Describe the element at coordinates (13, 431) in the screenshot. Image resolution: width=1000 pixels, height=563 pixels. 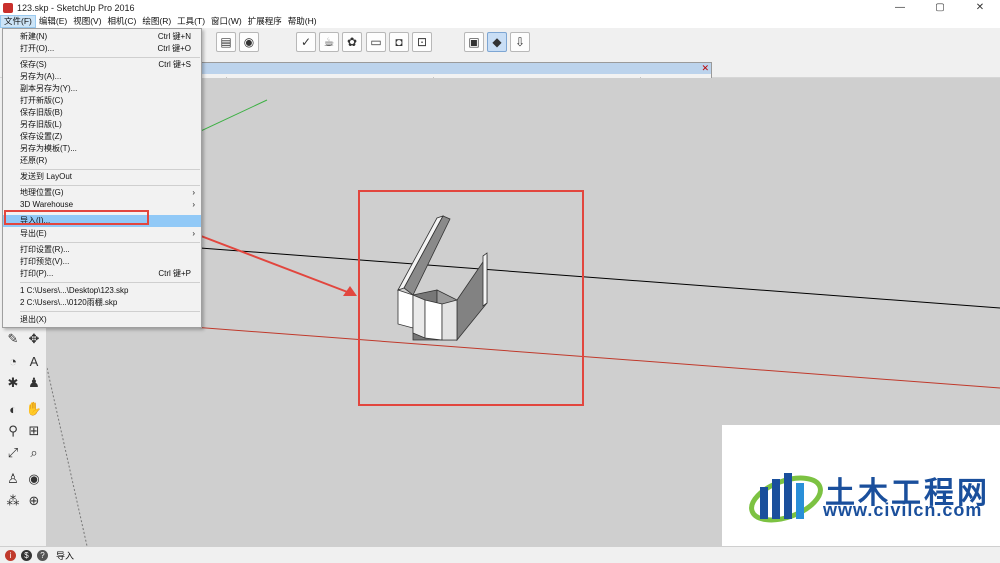
I see `zoom-icon: ⚲` at that location.